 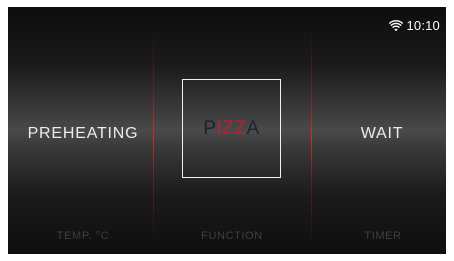 I want to click on function-letter: A, so click(x=253, y=128).